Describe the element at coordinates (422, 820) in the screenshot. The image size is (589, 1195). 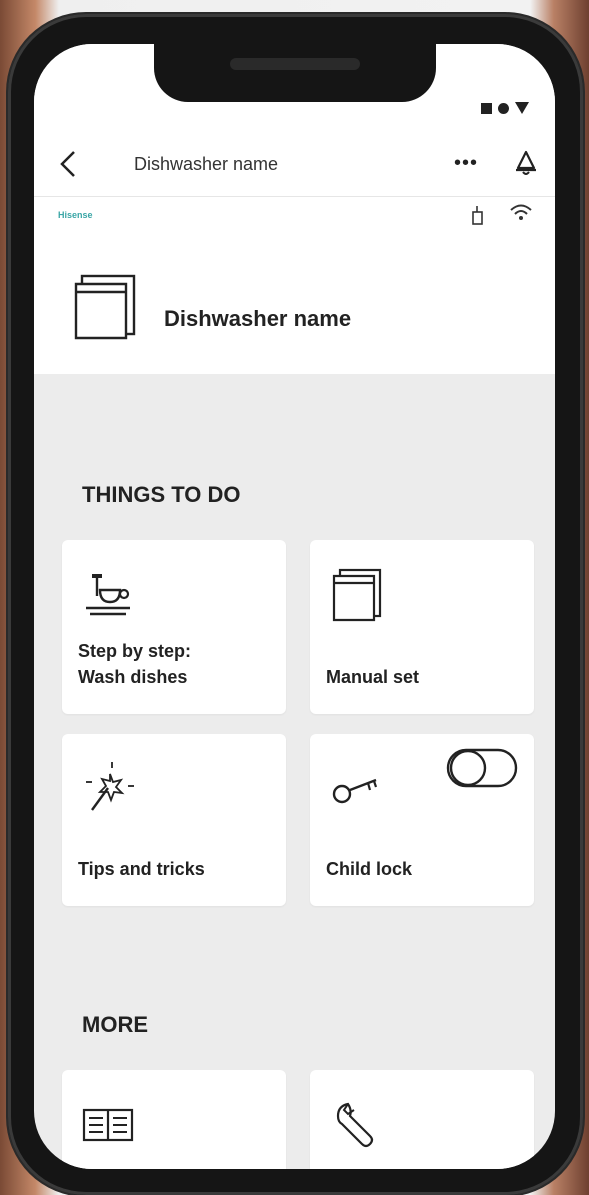
I see `card-child-lock: Child lock` at that location.